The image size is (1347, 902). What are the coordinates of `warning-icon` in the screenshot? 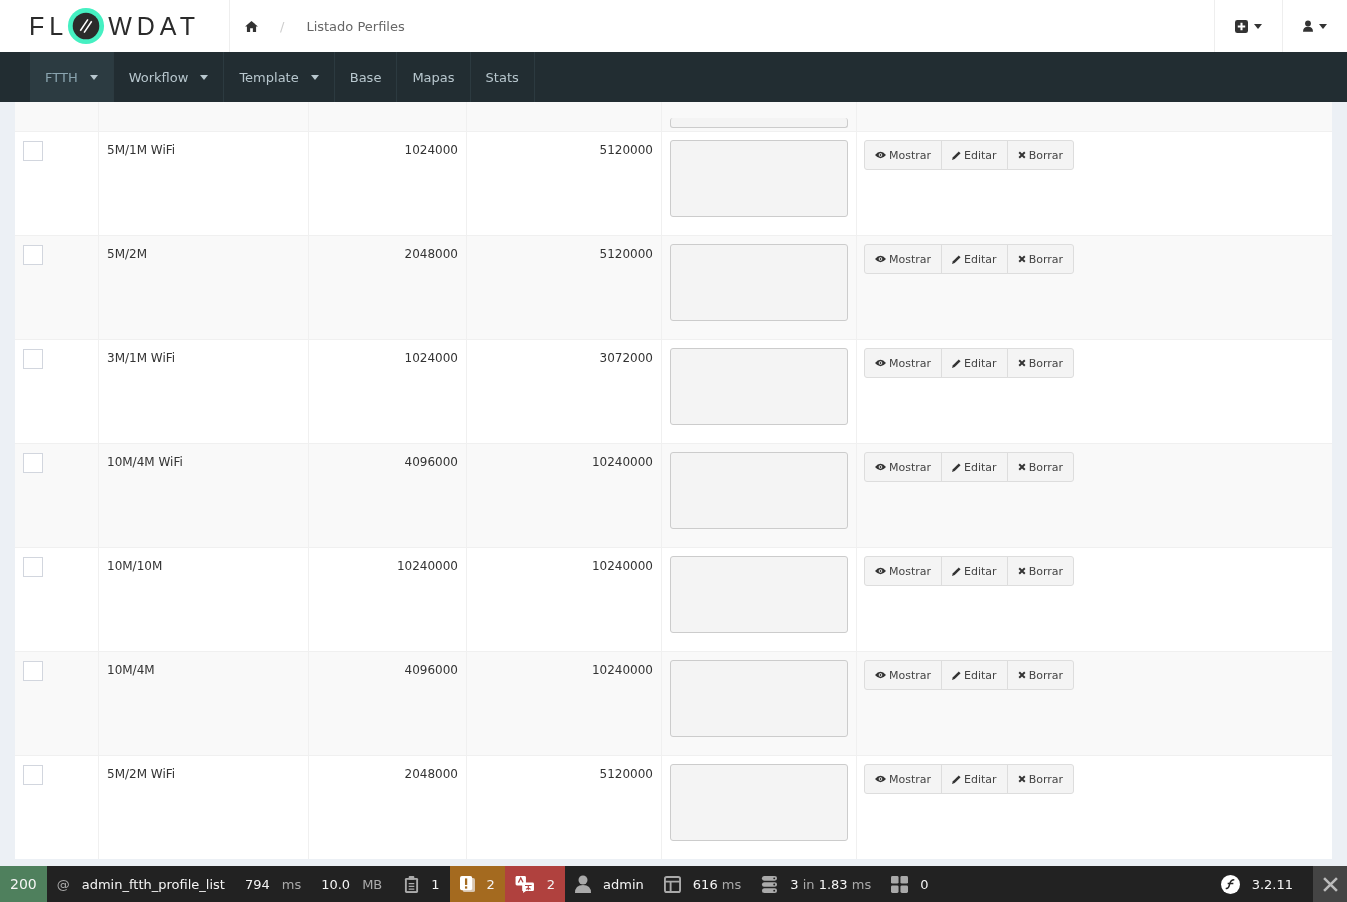 It's located at (467, 884).